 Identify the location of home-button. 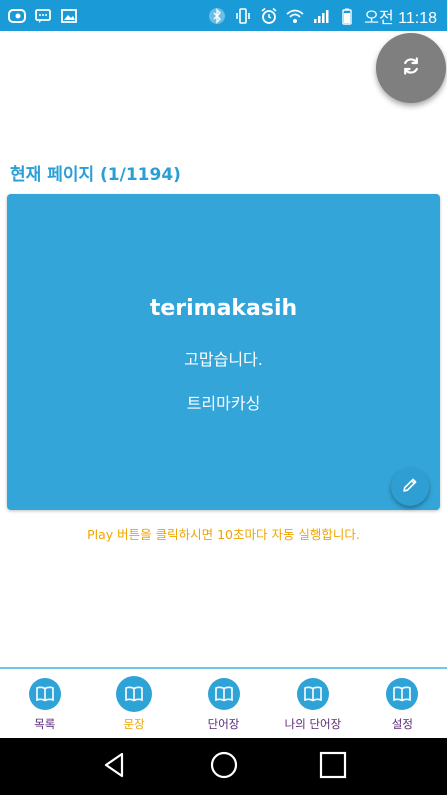
(224, 767).